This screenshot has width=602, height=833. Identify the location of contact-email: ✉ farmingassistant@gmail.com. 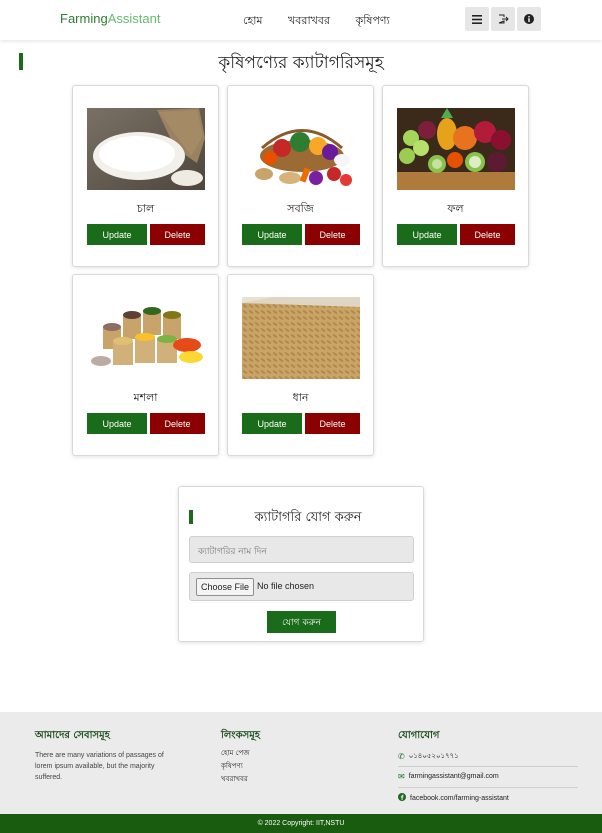
(448, 776).